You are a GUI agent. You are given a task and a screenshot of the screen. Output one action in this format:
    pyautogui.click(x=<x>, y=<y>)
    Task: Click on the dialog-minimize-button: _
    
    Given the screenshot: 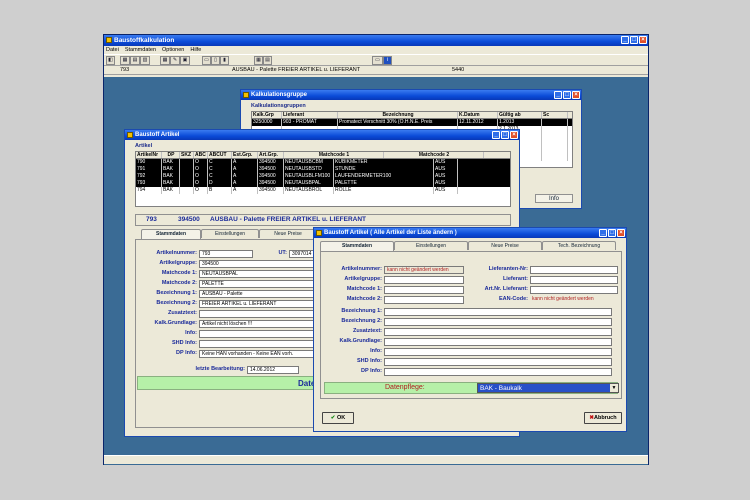 What is the action you would take?
    pyautogui.click(x=603, y=233)
    